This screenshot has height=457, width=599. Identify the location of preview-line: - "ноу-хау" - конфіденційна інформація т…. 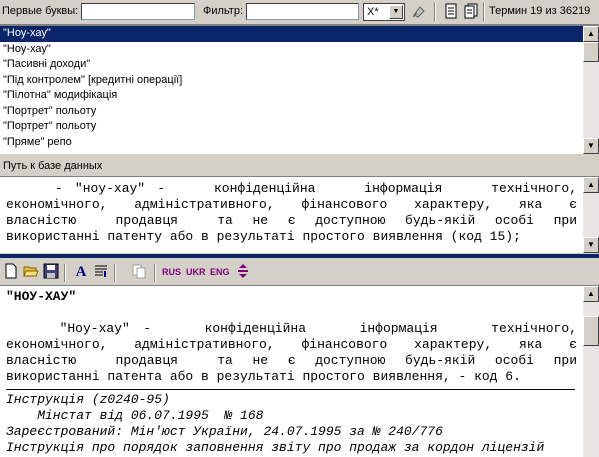
(291, 188).